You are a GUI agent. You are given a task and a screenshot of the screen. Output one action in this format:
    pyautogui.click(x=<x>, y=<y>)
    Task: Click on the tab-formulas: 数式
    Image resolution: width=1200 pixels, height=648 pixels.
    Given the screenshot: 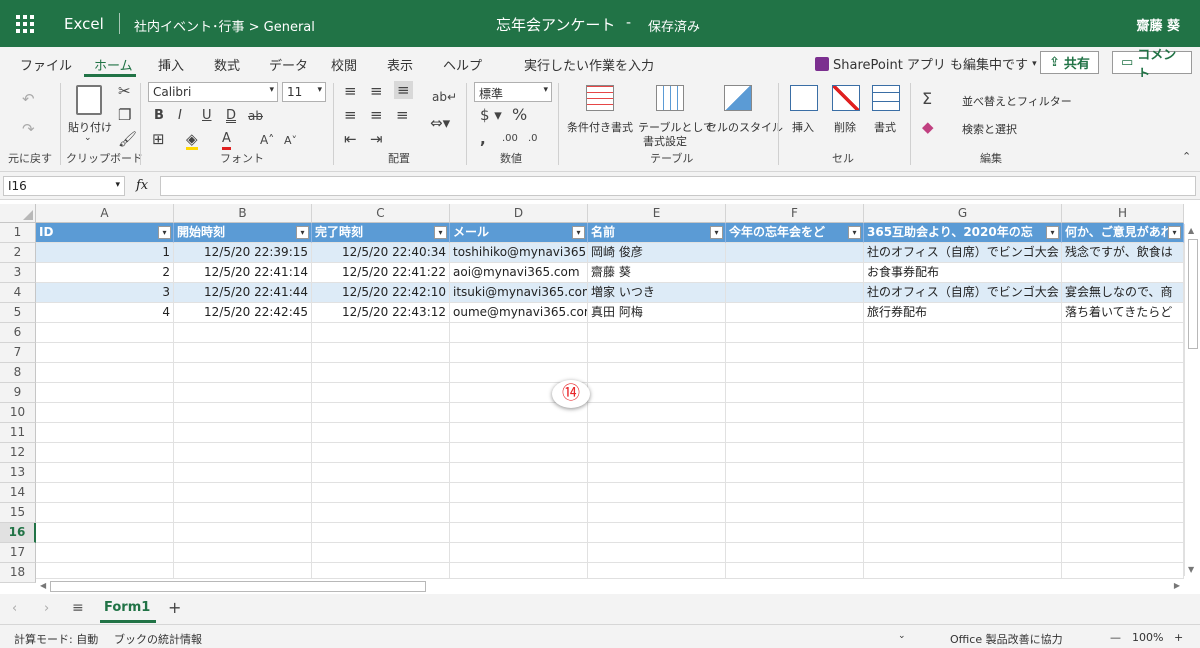 What is the action you would take?
    pyautogui.click(x=227, y=64)
    